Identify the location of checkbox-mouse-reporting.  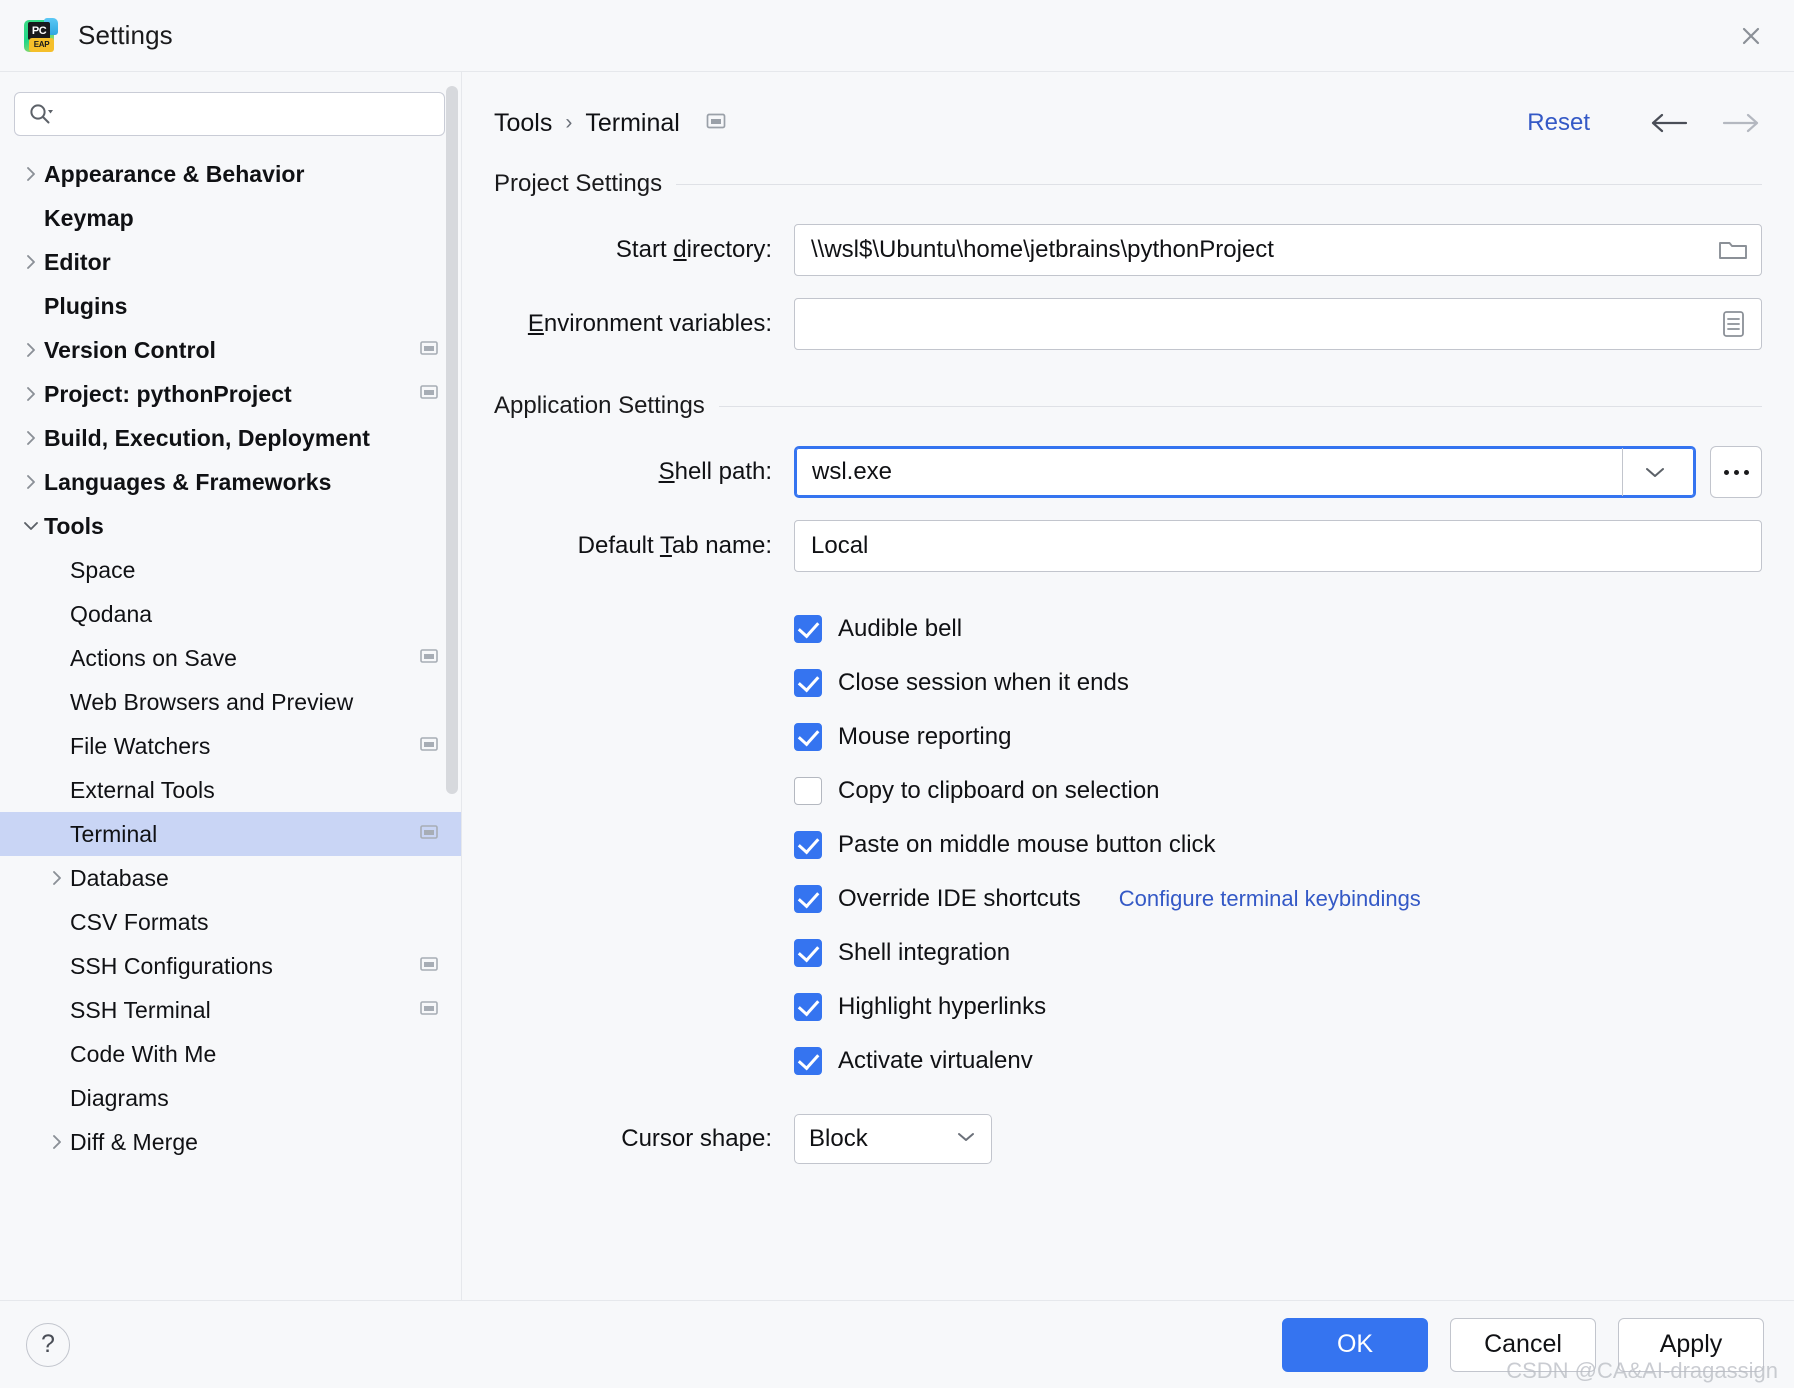
(808, 737).